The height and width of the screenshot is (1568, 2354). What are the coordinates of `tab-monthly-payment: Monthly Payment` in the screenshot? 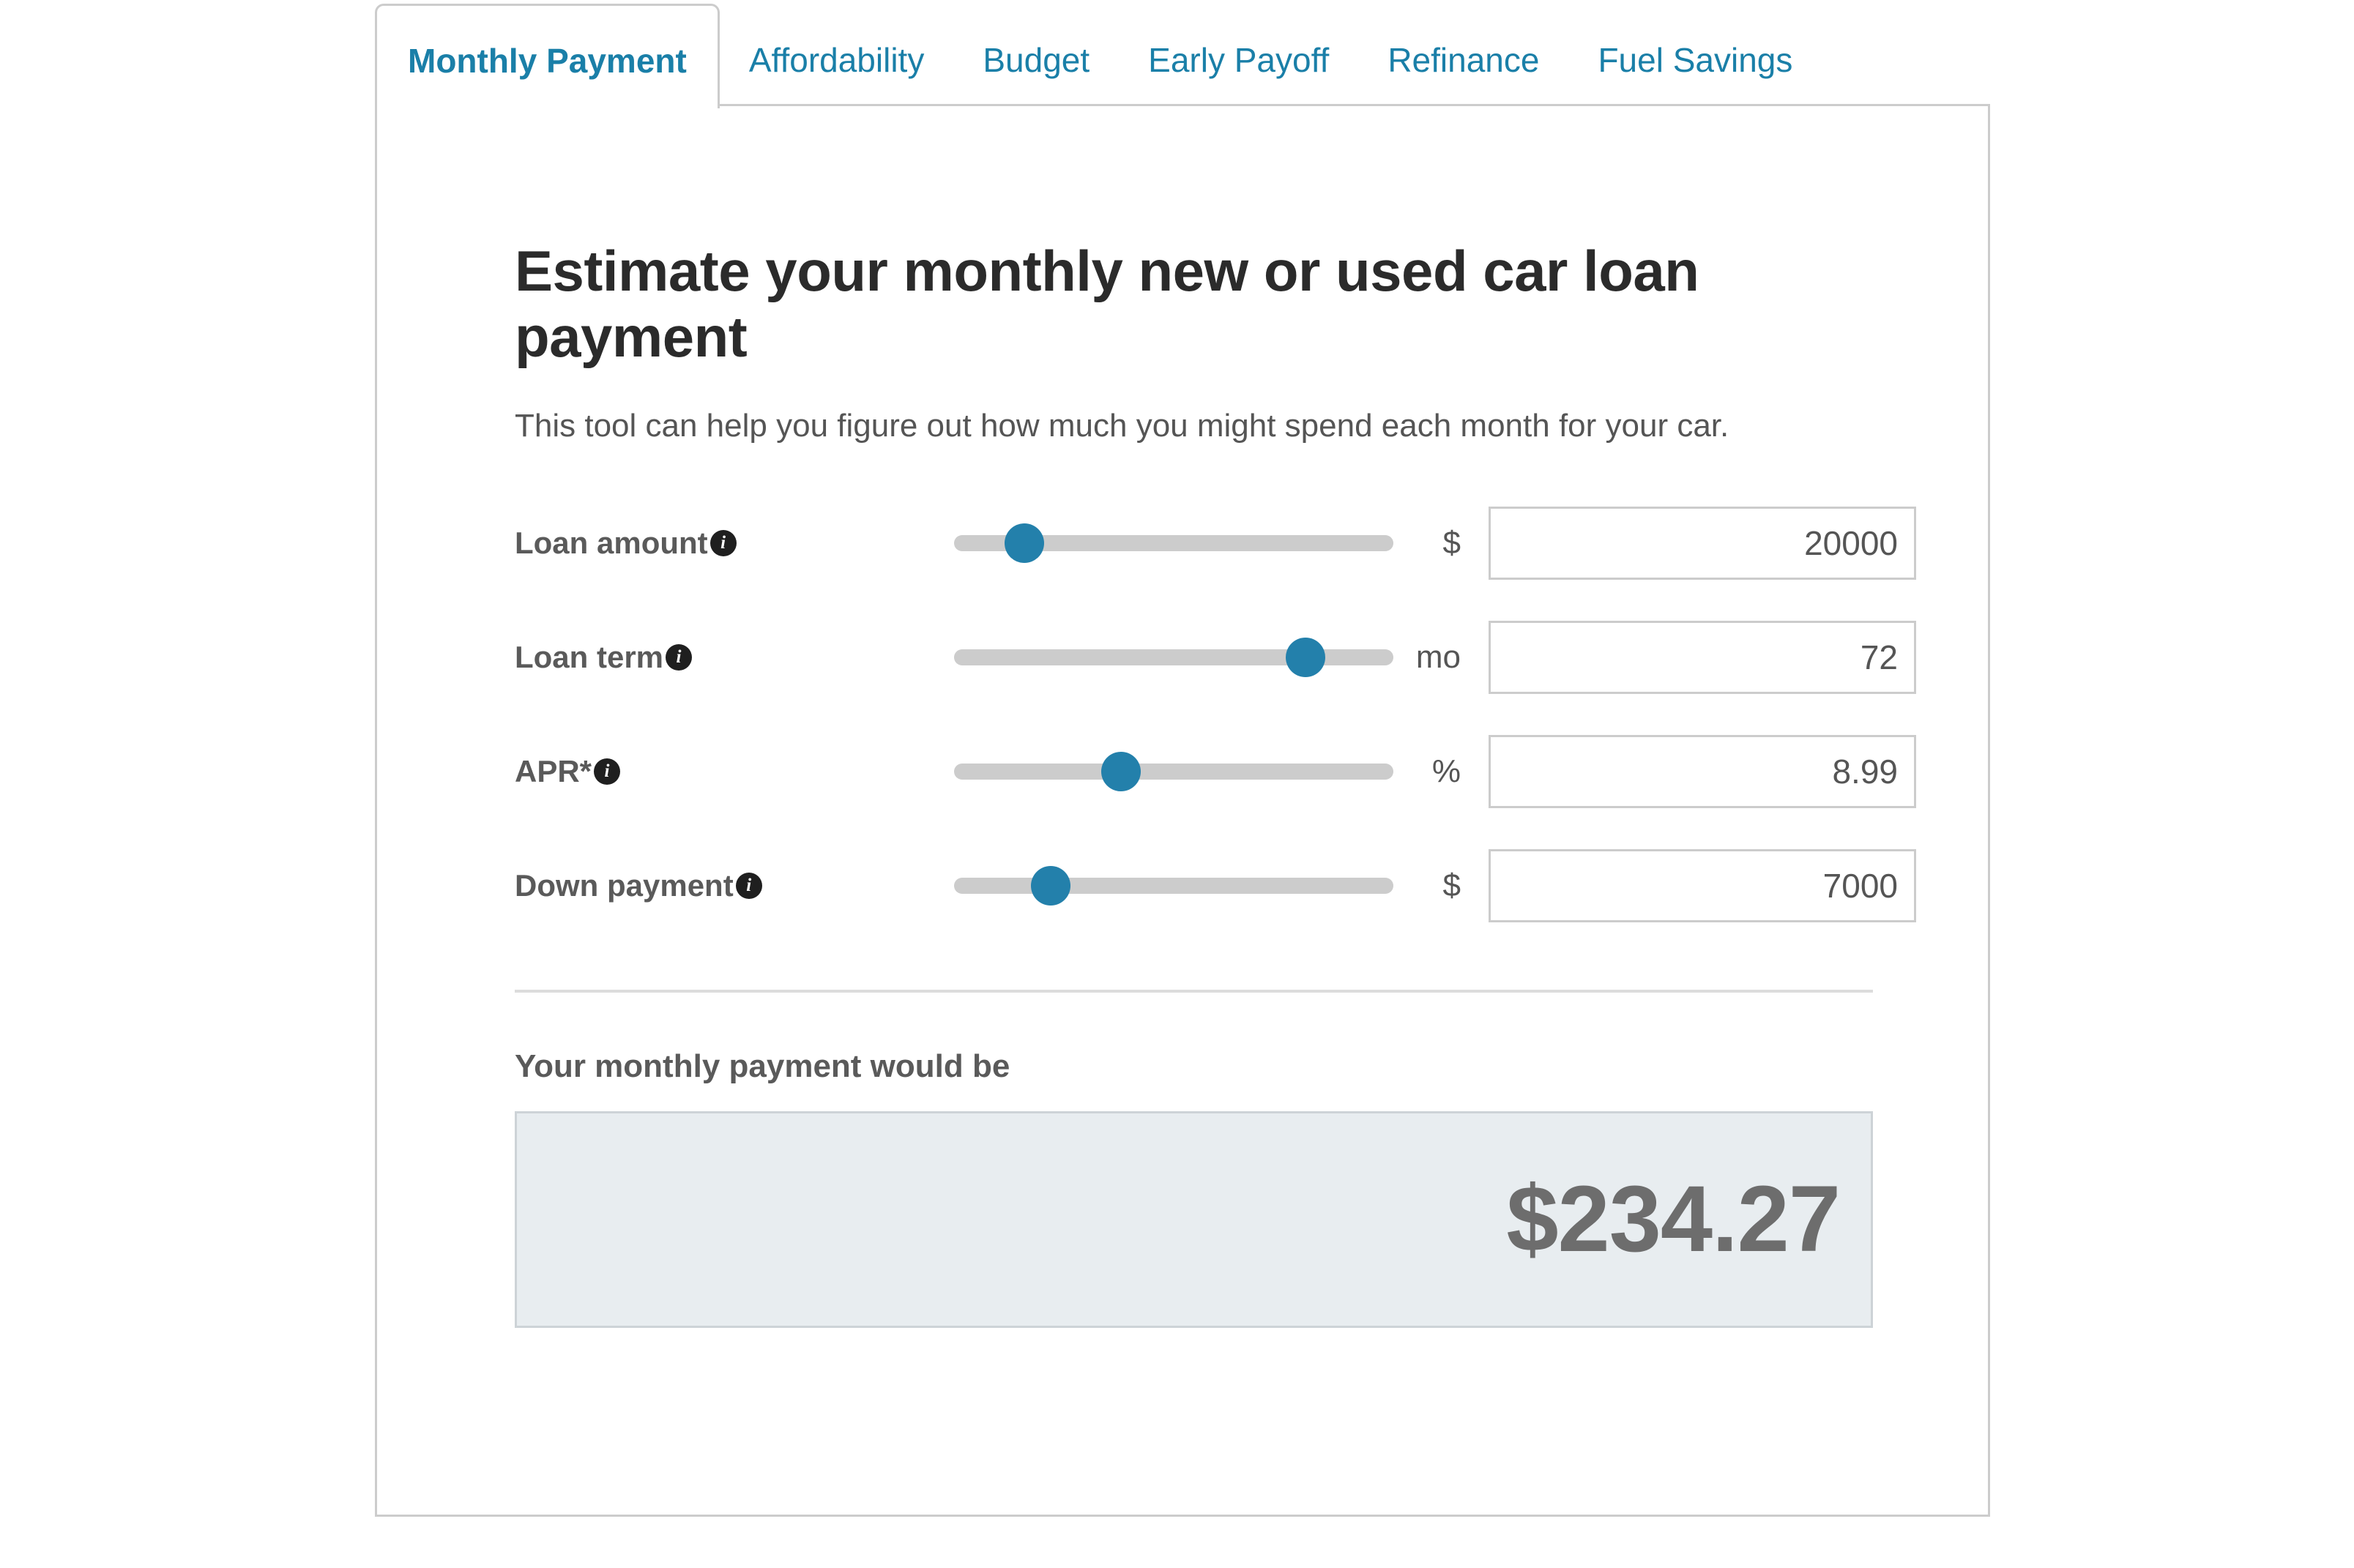 It's located at (547, 56).